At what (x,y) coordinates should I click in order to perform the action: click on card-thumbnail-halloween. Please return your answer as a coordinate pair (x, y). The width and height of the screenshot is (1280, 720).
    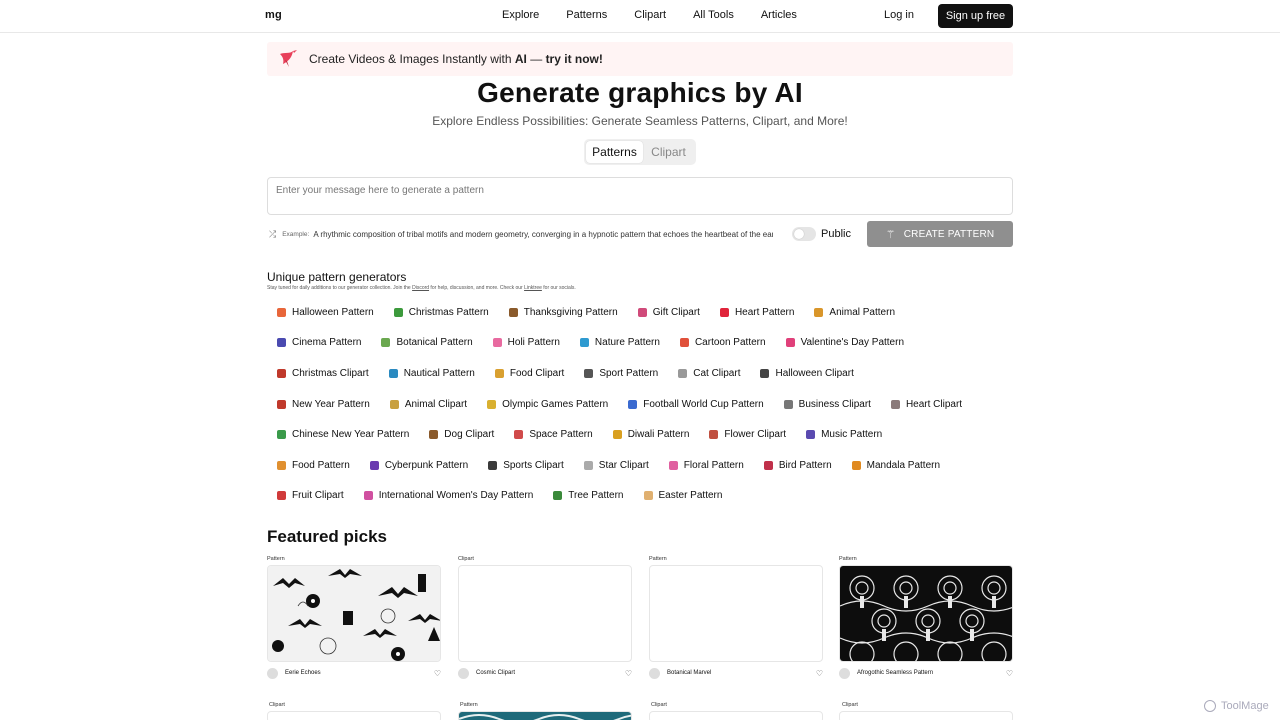
    Looking at the image, I should click on (354, 613).